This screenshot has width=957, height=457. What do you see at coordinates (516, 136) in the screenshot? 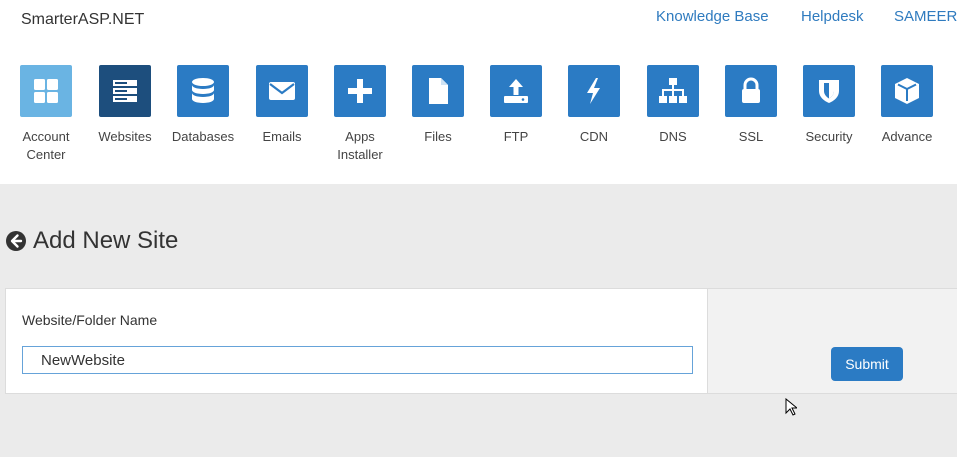
I see `nav-label: FTP` at bounding box center [516, 136].